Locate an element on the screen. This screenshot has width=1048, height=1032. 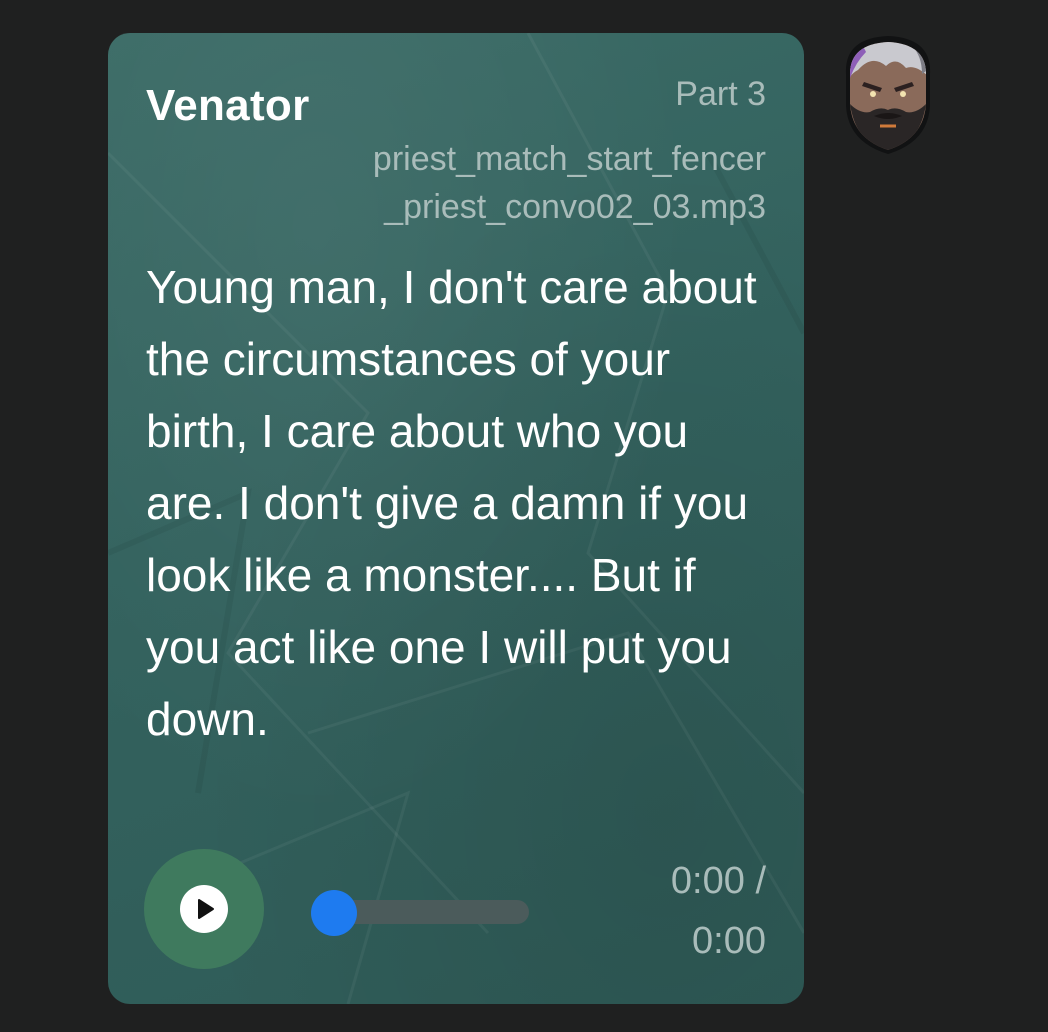
play-button is located at coordinates (204, 909).